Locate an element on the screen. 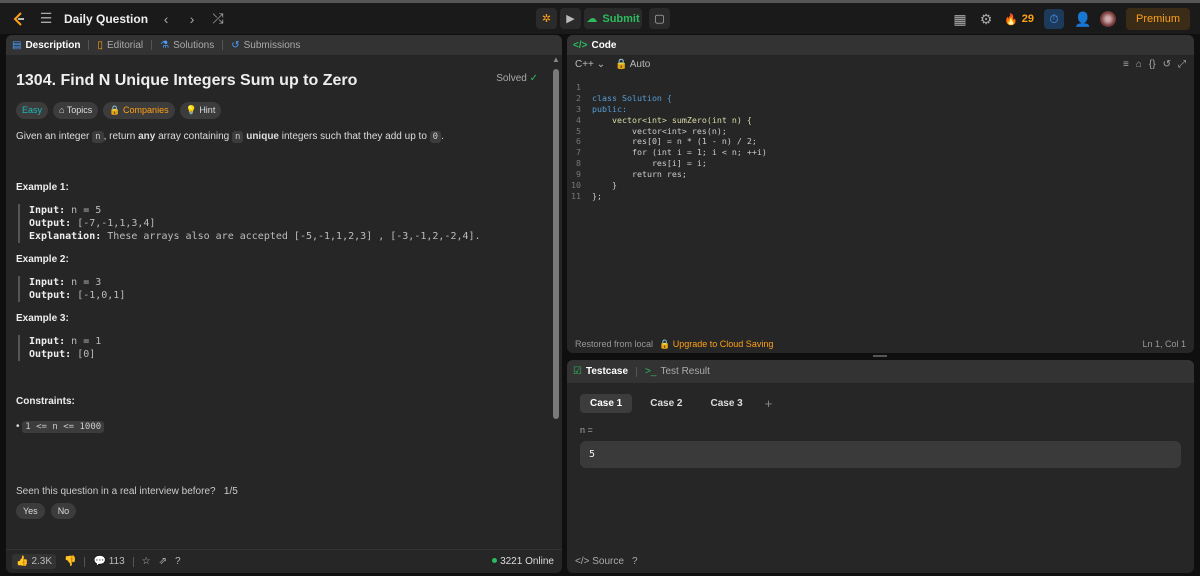 Image resolution: width=1200 pixels, height=576 pixels. upgrade-link: 🔒 Upgrade to Cloud Saving is located at coordinates (716, 344).